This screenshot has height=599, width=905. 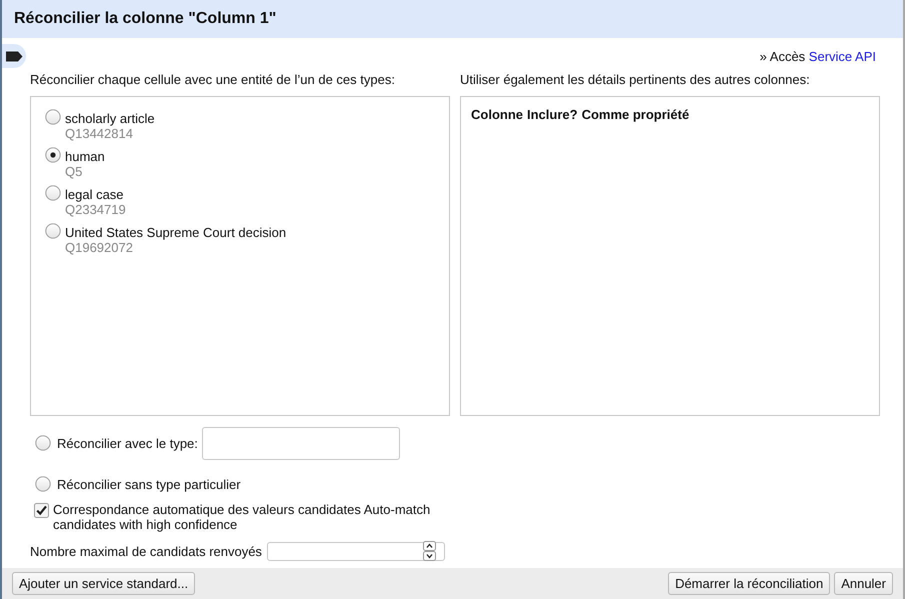 I want to click on type-name: legal case, so click(x=95, y=194).